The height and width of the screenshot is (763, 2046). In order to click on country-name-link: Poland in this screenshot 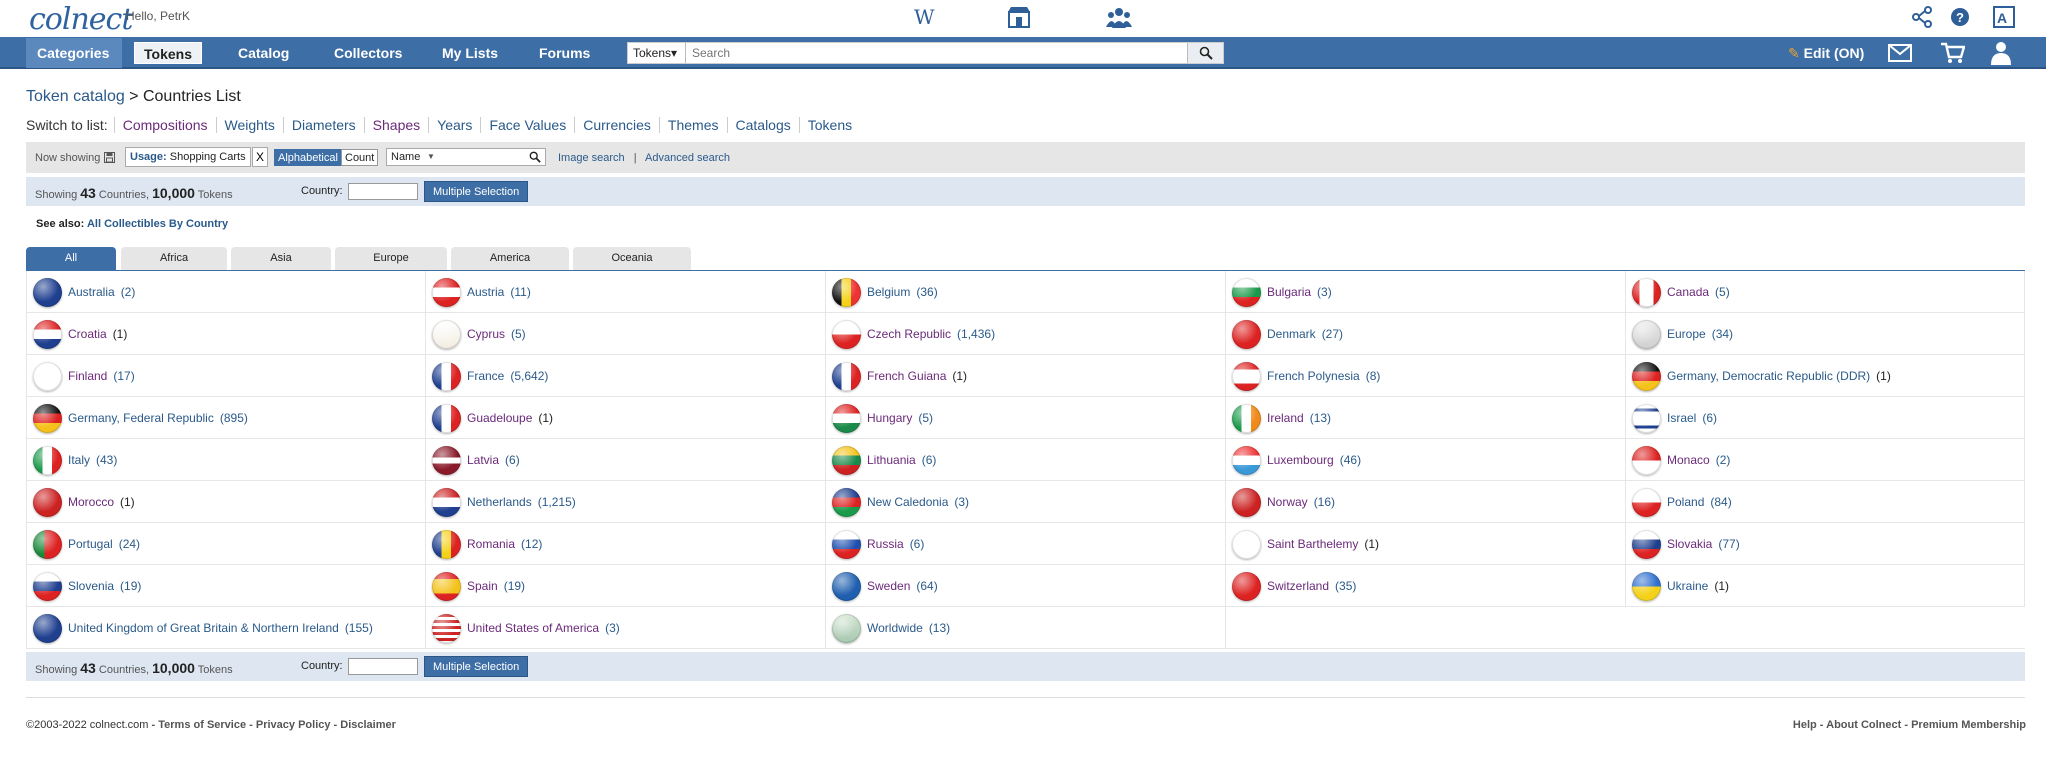, I will do `click(1685, 502)`.